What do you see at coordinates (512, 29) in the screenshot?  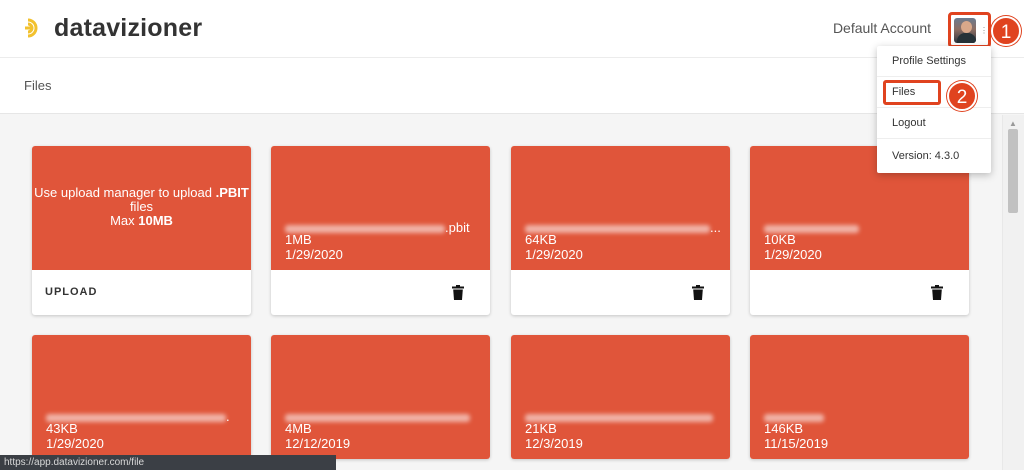 I see `top-bar: datavizioner Default Account ⋮` at bounding box center [512, 29].